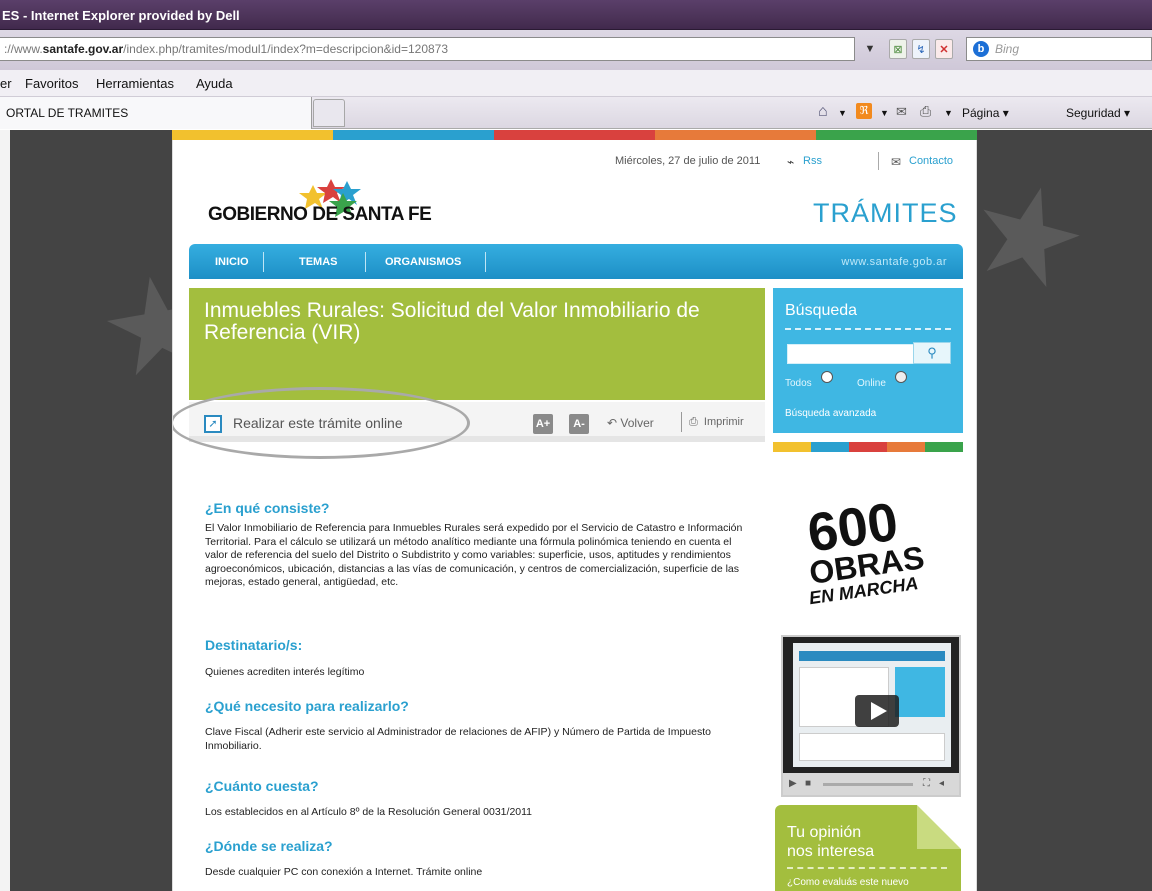 This screenshot has height=891, width=1152. What do you see at coordinates (871, 383) in the screenshot?
I see `option-online-label: Online` at bounding box center [871, 383].